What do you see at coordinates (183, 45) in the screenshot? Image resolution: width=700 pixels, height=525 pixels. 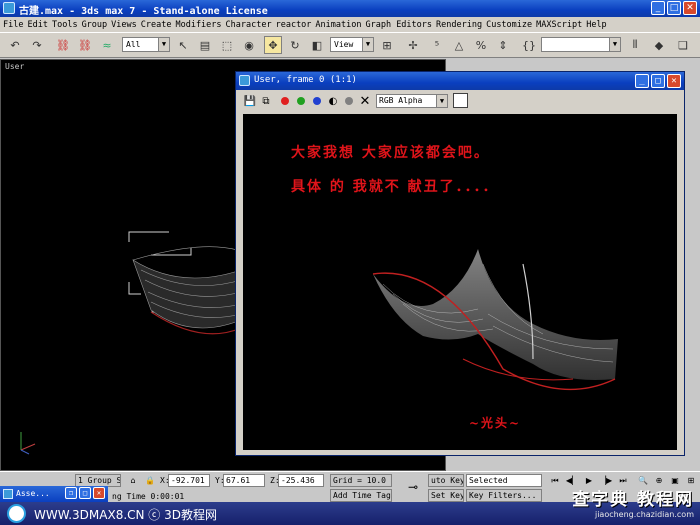 I see `select-object-icon: ↖` at bounding box center [183, 45].